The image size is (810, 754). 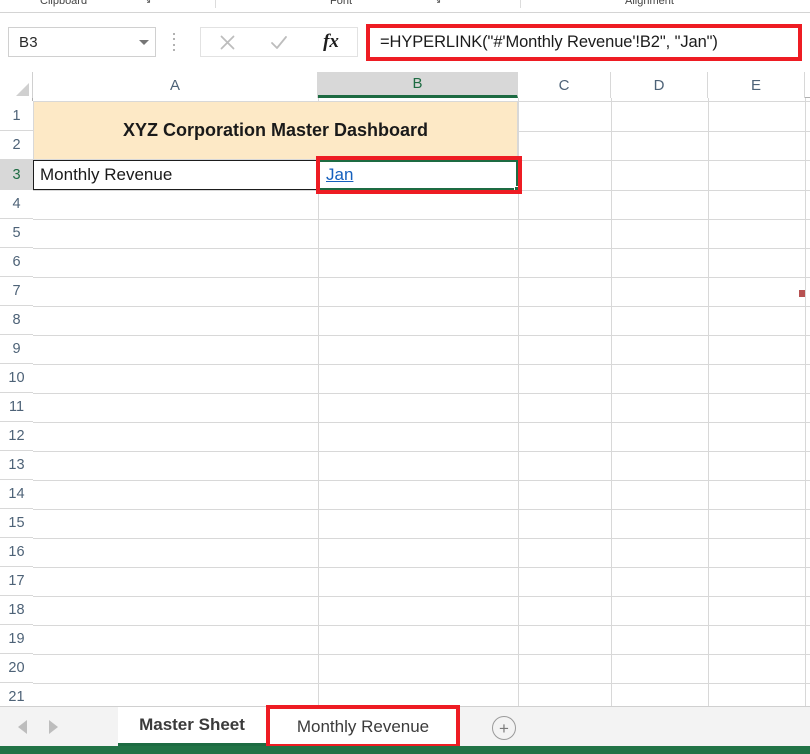 What do you see at coordinates (16, 262) in the screenshot?
I see `row-header-6: 6` at bounding box center [16, 262].